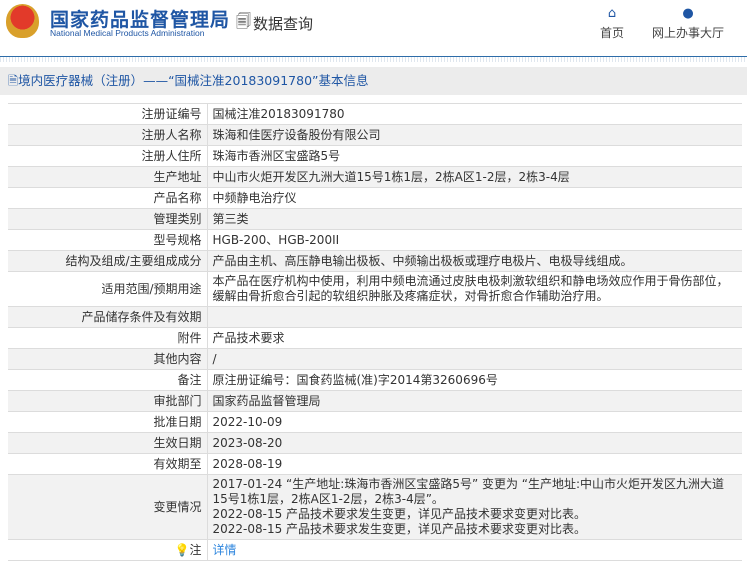 The image size is (747, 564). Describe the element at coordinates (13, 80) in the screenshot. I see `document-icon: 🗎` at that location.